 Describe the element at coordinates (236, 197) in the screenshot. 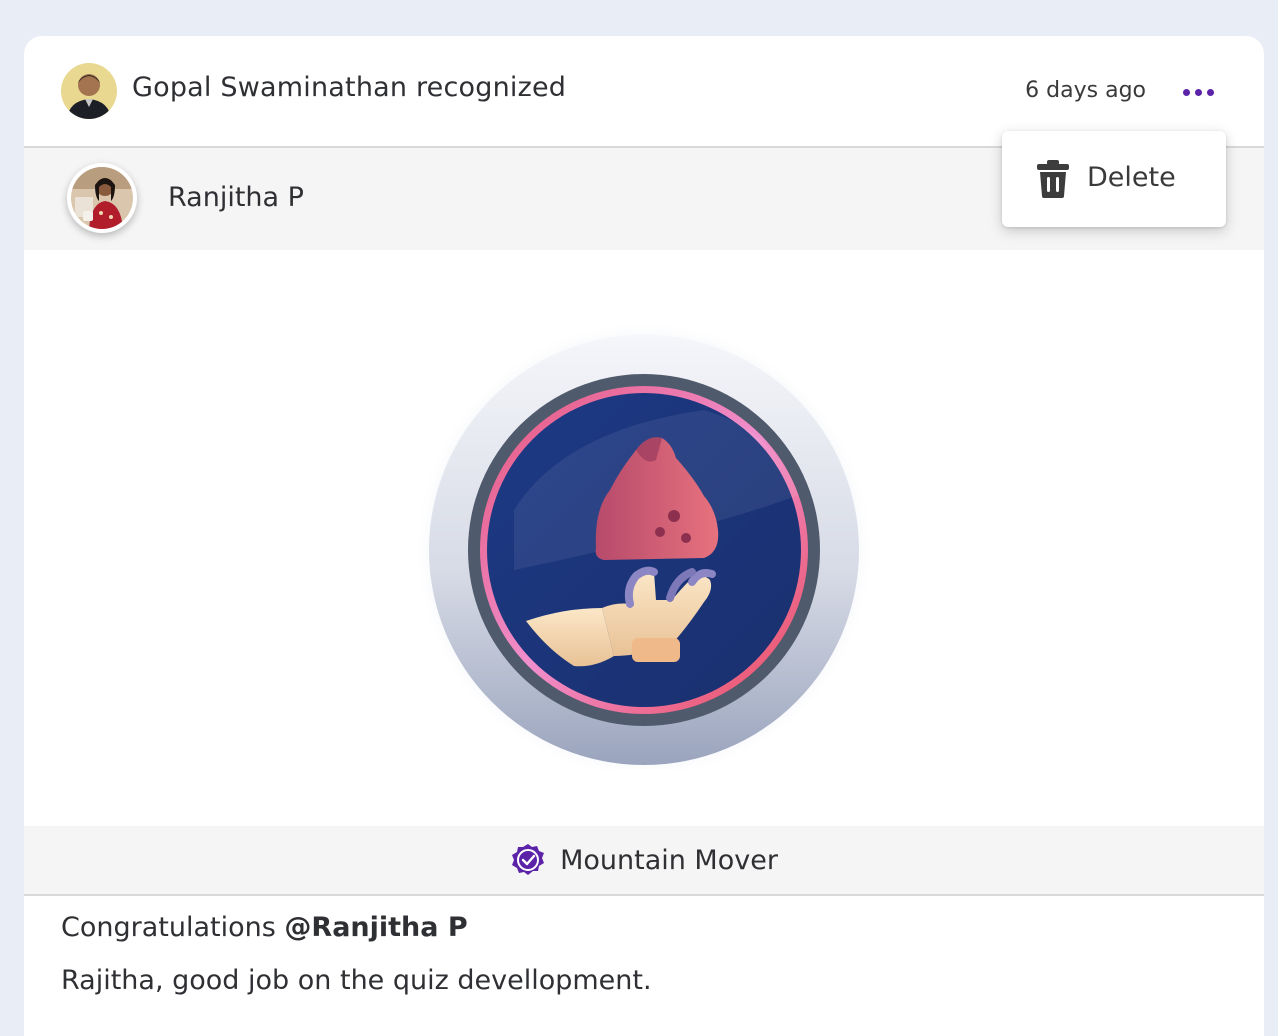

I see `recipient-name: Ranjitha P` at that location.